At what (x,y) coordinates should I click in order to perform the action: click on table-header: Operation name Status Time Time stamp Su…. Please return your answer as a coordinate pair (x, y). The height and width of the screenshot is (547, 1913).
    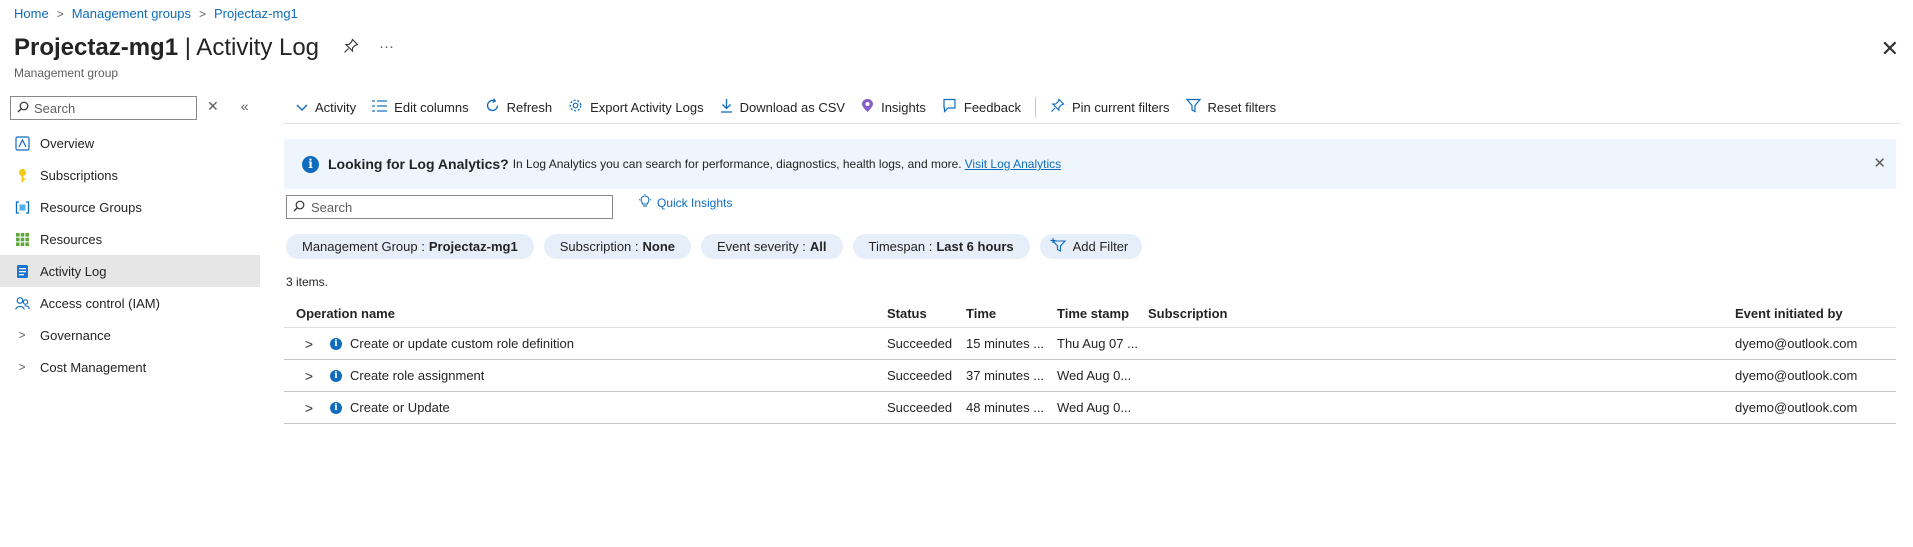
    Looking at the image, I should click on (1090, 314).